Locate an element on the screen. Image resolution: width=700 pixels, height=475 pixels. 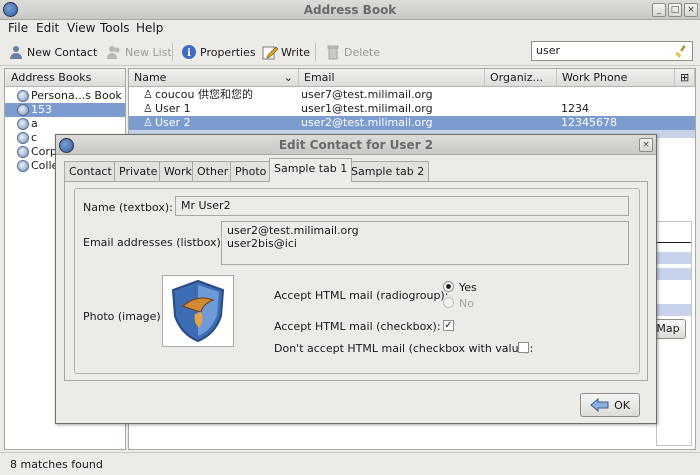
window-titlebar: Address Book _ □ × is located at coordinates (350, 10).